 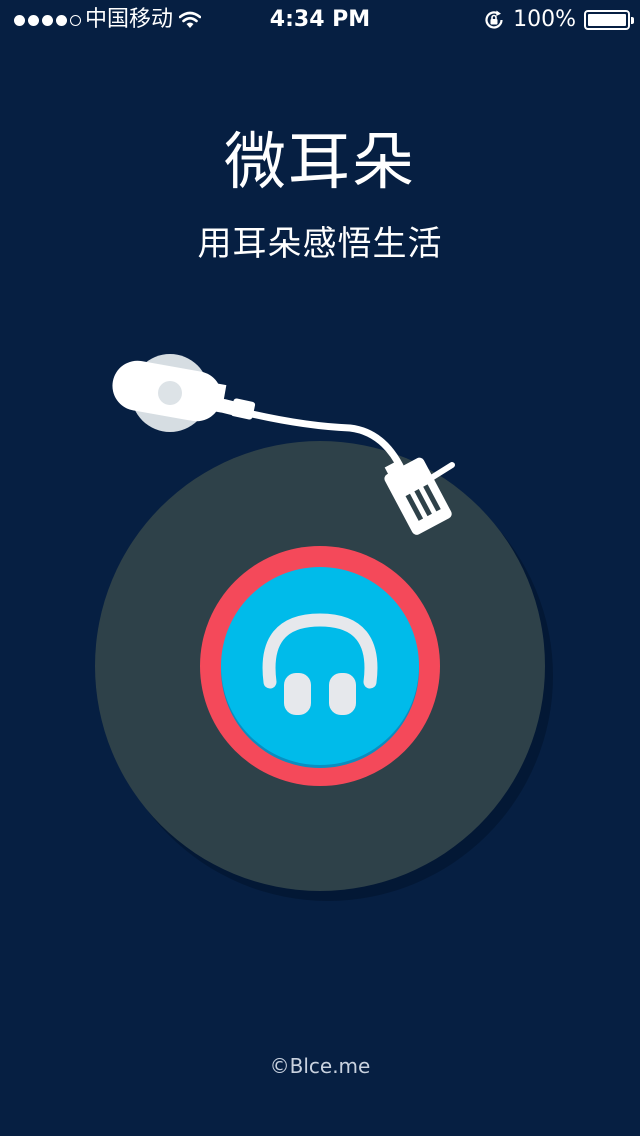 I want to click on app-title: 微耳朵, so click(x=319, y=161).